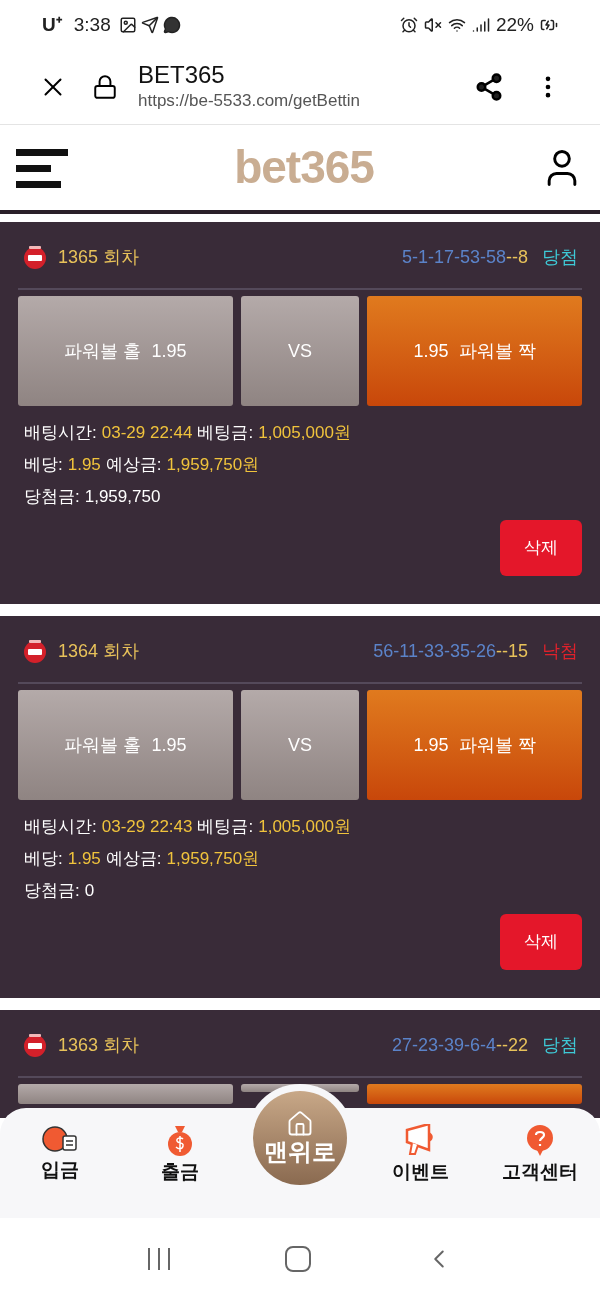 The image size is (600, 1300). I want to click on powerball-number: --22, so click(512, 1045).